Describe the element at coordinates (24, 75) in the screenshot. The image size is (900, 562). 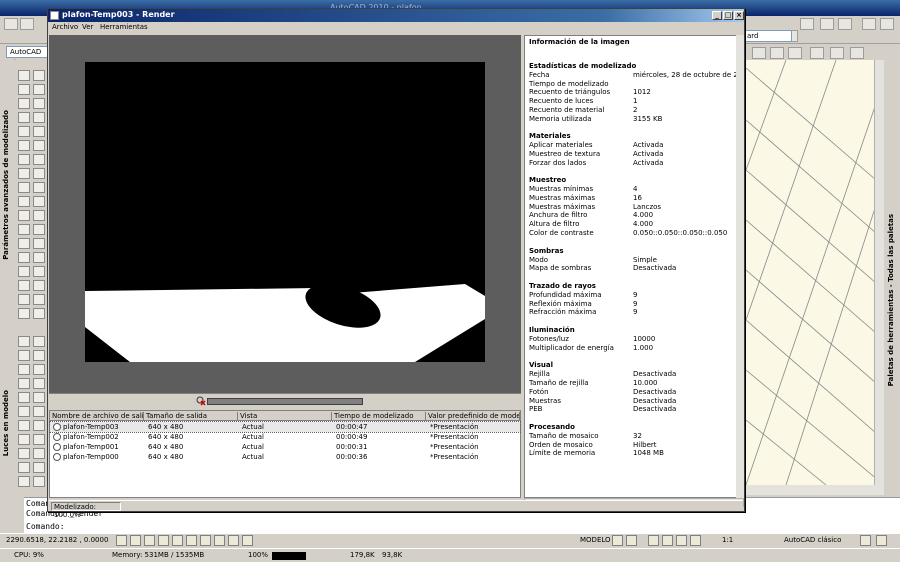
I see `line-icon` at that location.